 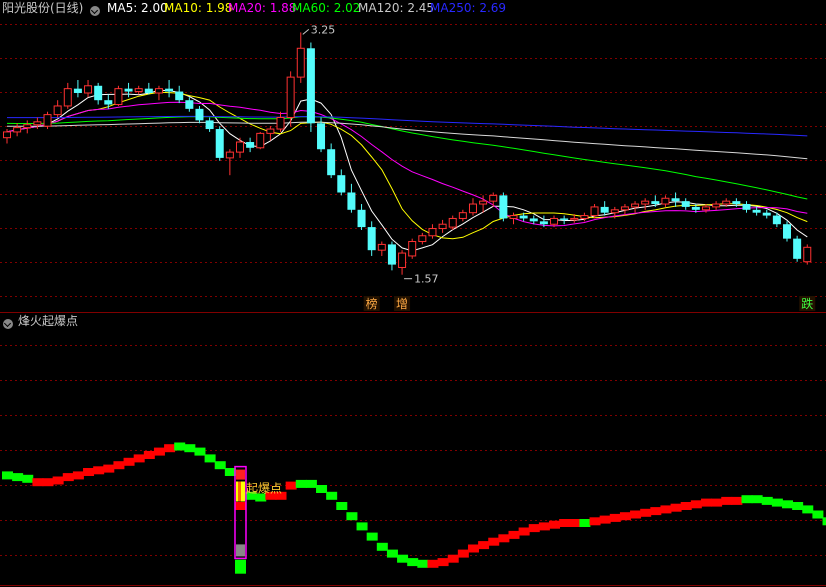 I want to click on low-price-label: 1.57, so click(x=426, y=279).